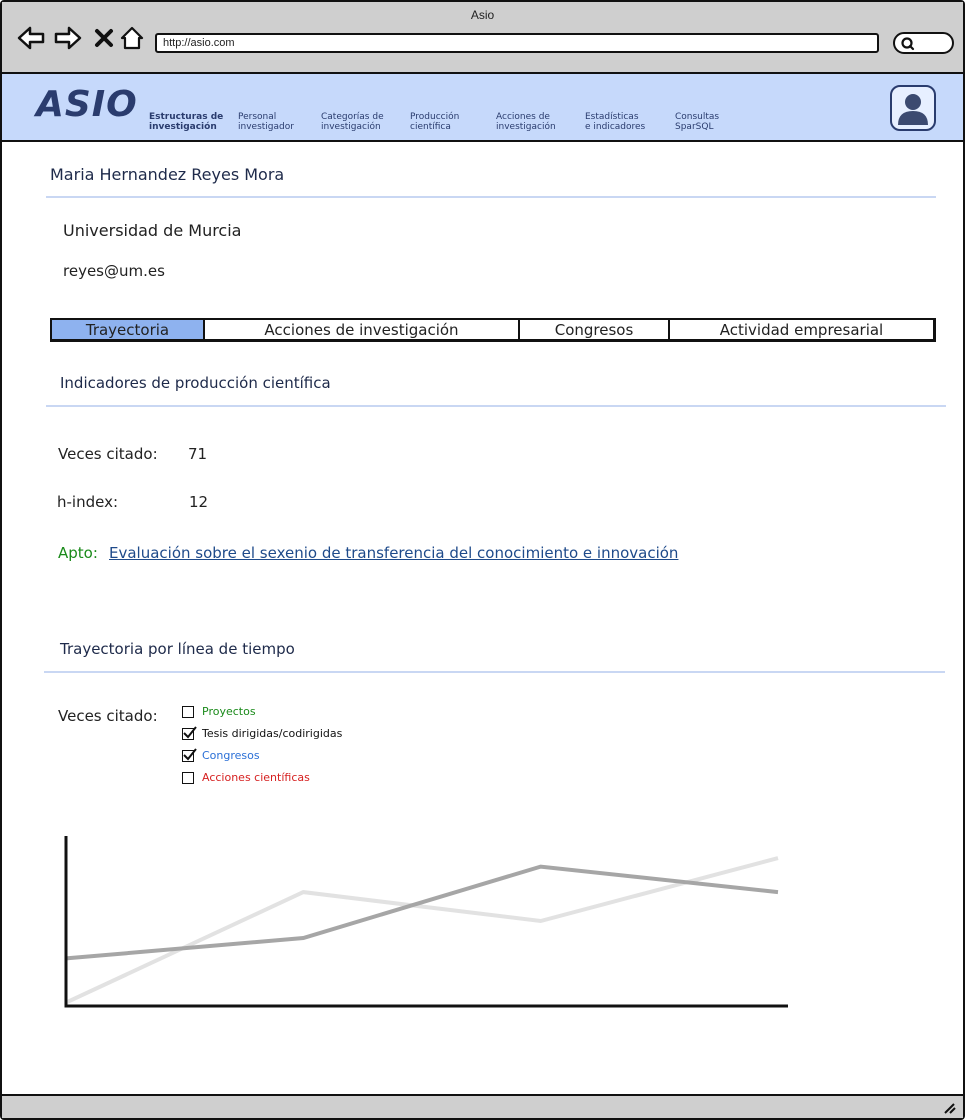 This screenshot has width=965, height=1120. What do you see at coordinates (950, 1108) in the screenshot?
I see `resize-grip-icon` at bounding box center [950, 1108].